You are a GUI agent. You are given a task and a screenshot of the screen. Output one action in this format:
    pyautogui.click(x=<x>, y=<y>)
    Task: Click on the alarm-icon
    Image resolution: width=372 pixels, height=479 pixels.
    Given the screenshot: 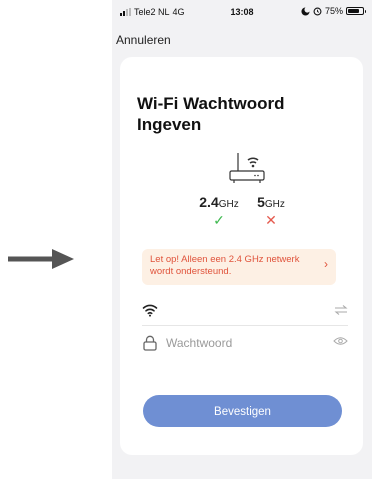 What is the action you would take?
    pyautogui.click(x=317, y=11)
    